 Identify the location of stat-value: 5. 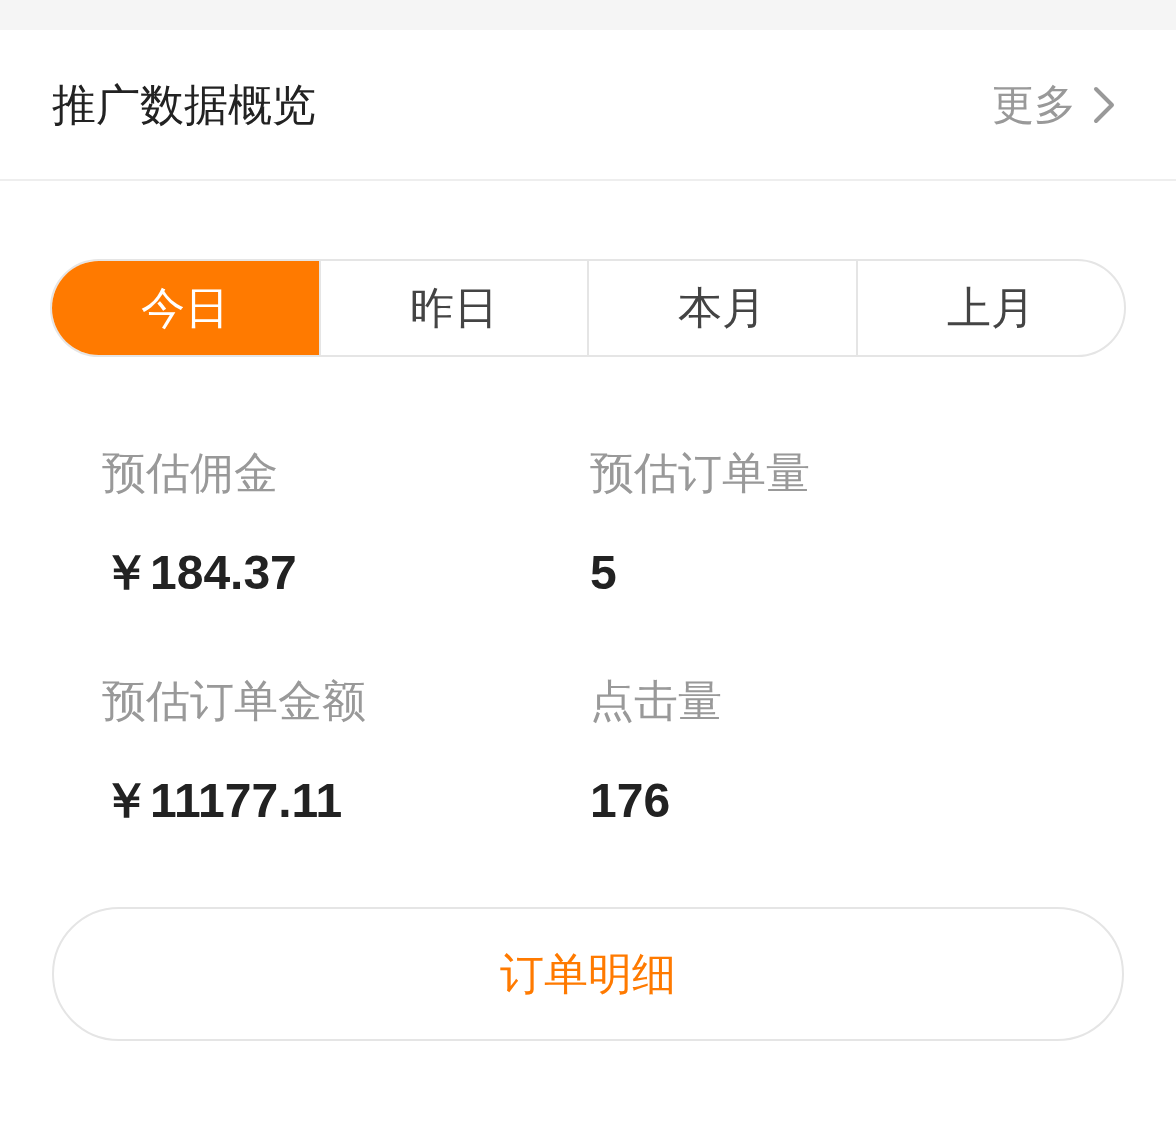
(604, 573).